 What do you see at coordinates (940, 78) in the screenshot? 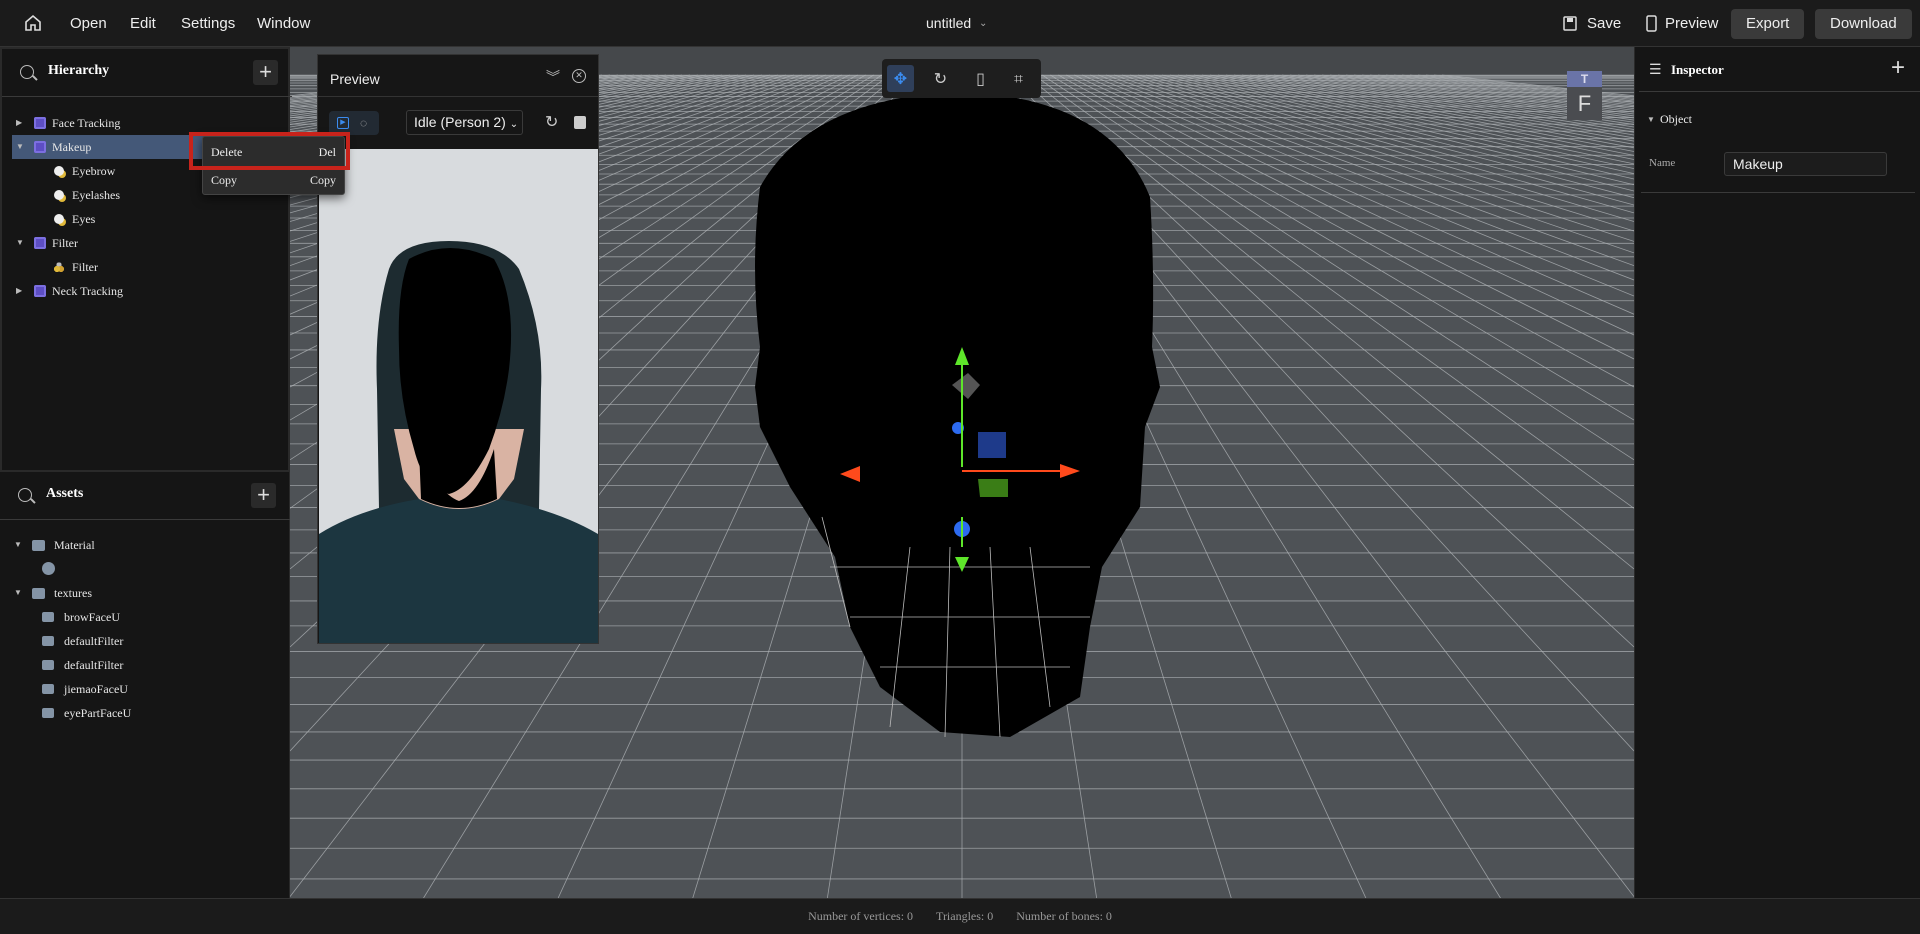
I see `rotate-tool-icon: ↻` at bounding box center [940, 78].